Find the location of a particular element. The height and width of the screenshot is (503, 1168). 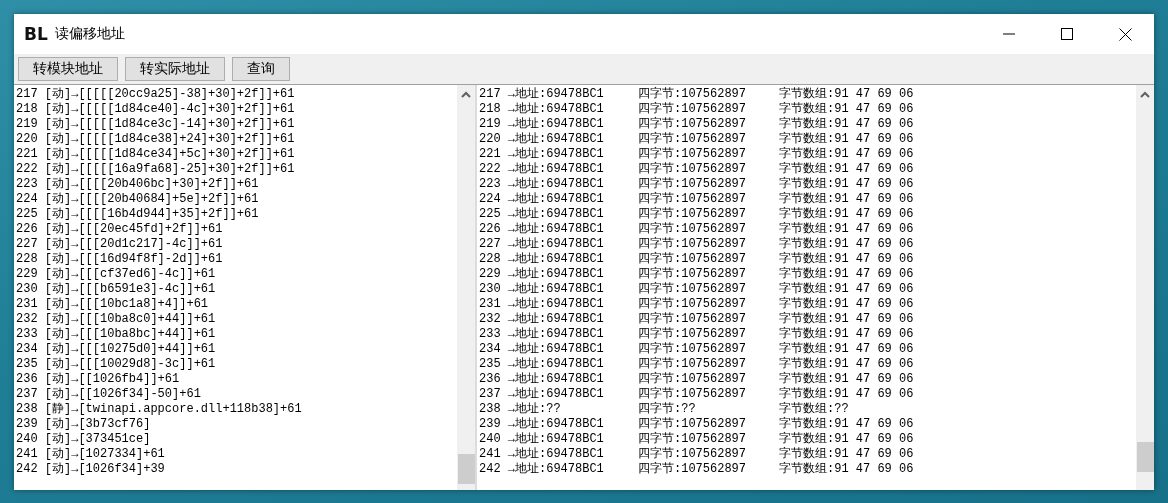

offset-row: 222 [动]→[[[[[16a9fa68]-25]+30]+2f]]+61 is located at coordinates (236, 169).